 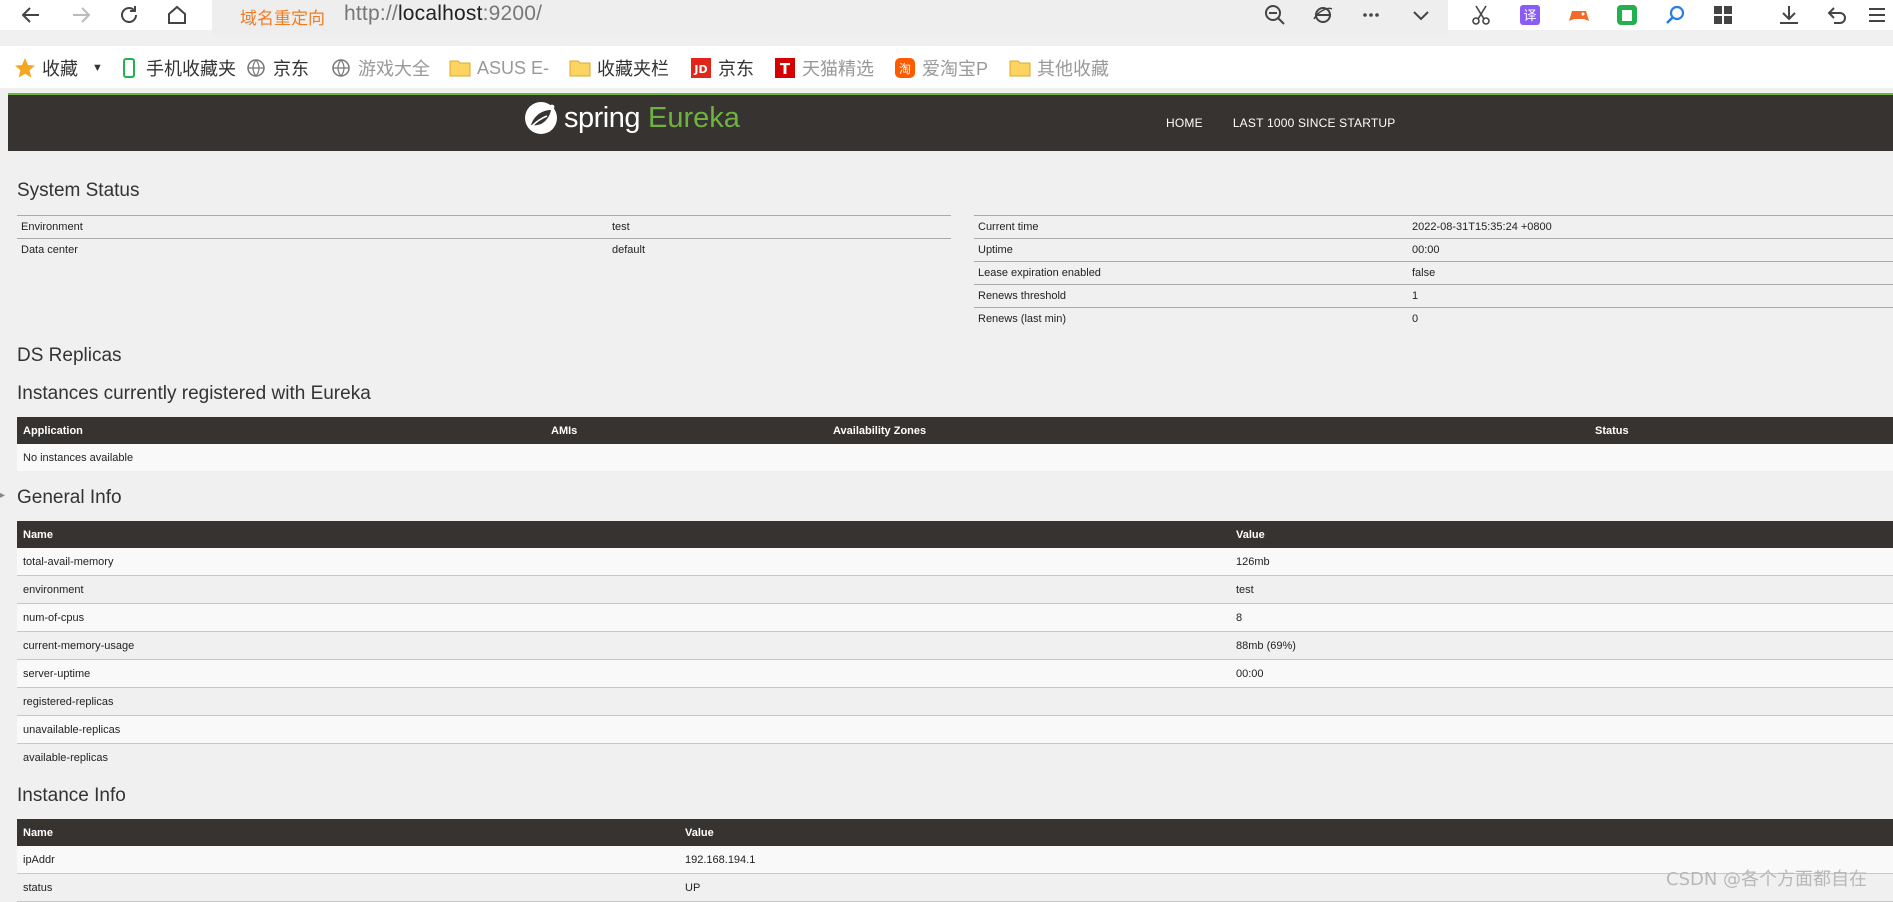 What do you see at coordinates (1184, 123) in the screenshot?
I see `nav-home: HOME` at bounding box center [1184, 123].